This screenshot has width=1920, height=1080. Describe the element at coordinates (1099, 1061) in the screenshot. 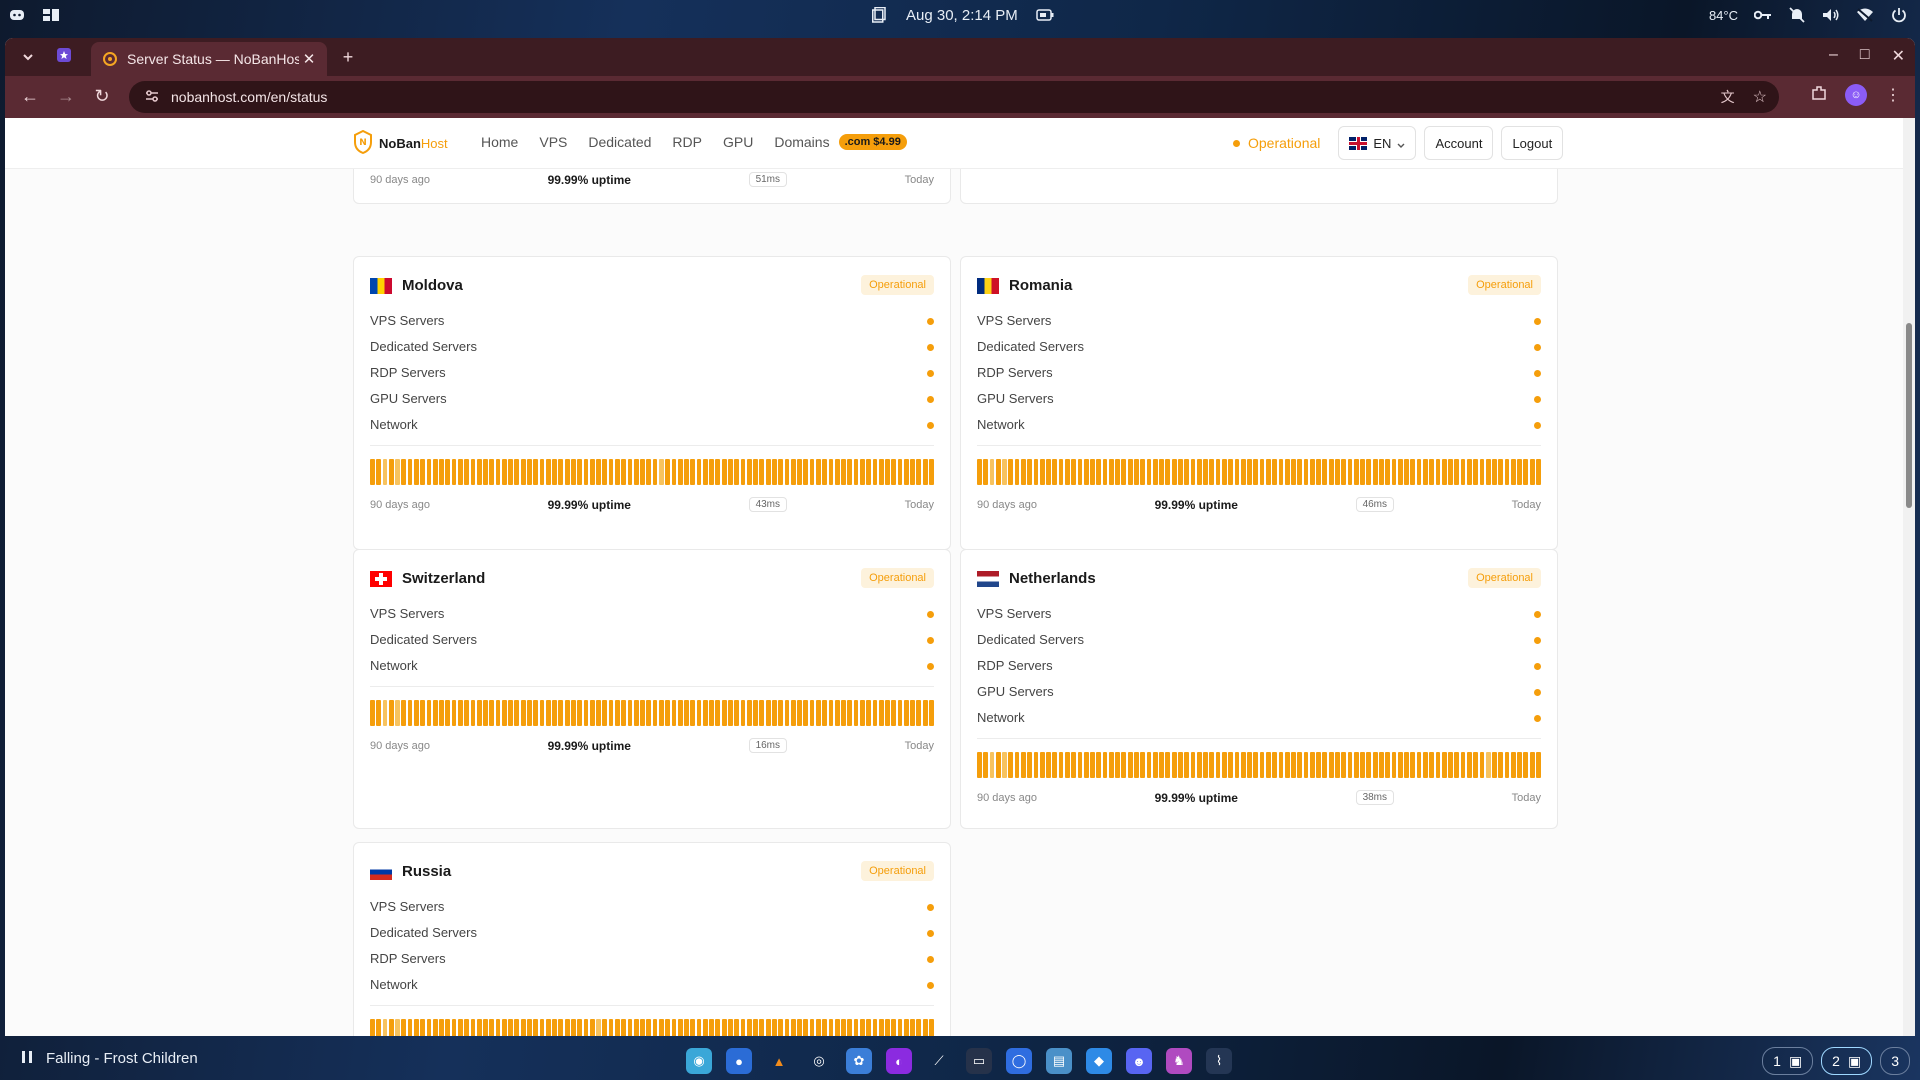

I see `browser-app-icon: ◆` at that location.